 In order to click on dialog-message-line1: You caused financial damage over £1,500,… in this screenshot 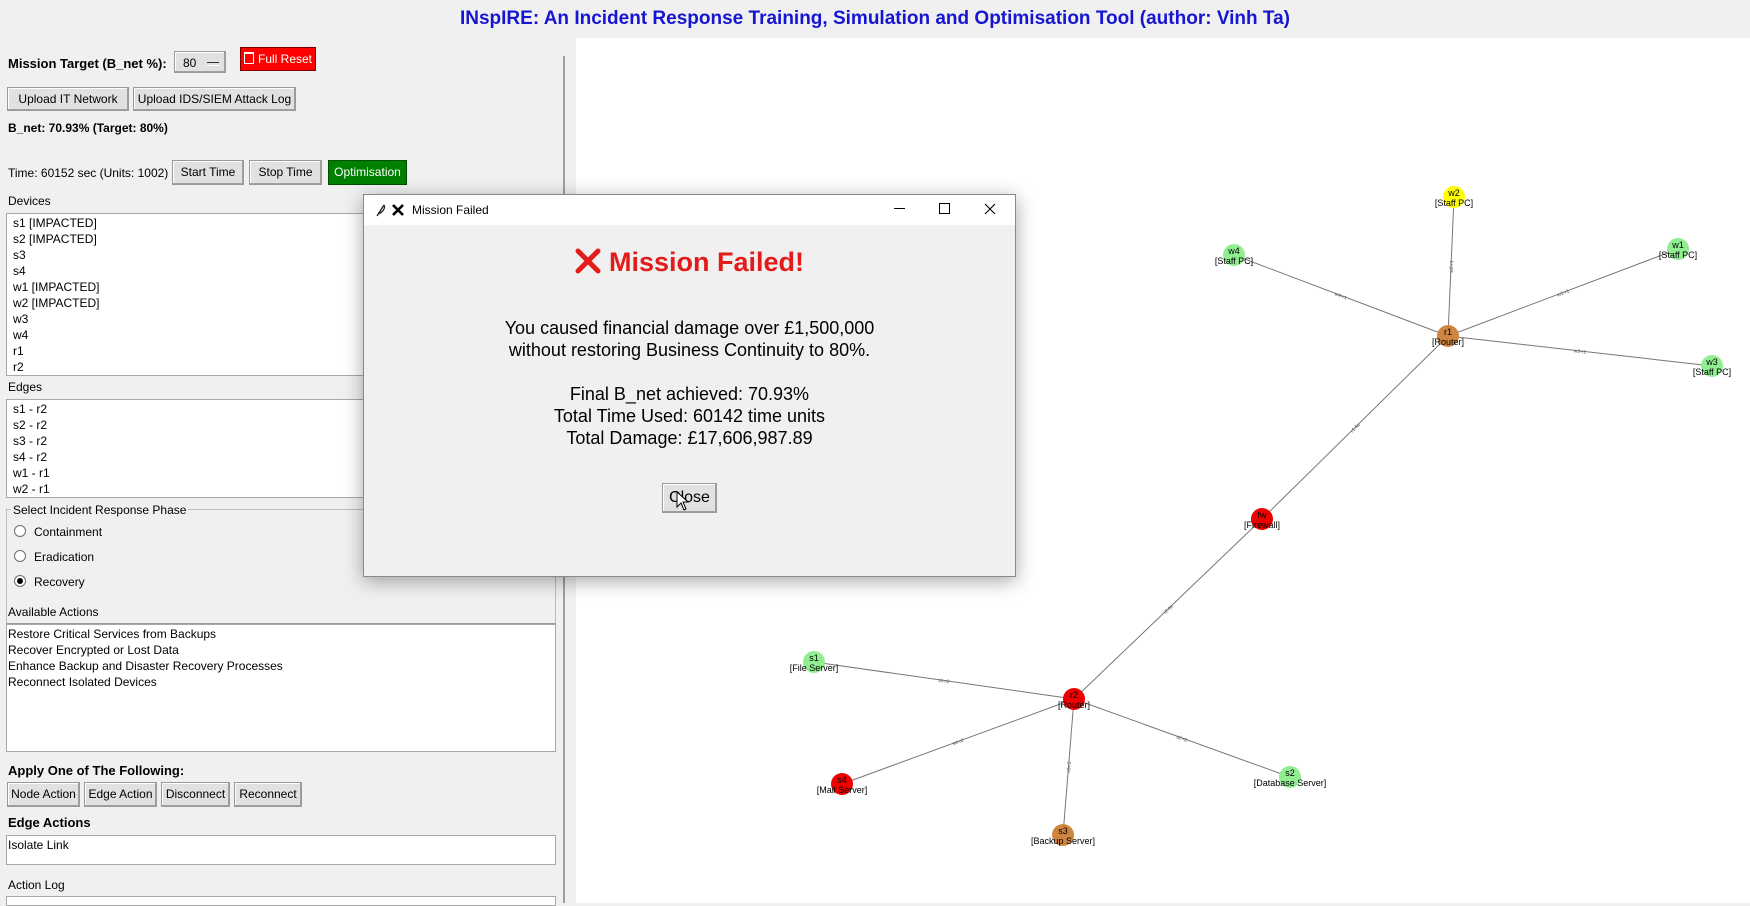, I will do `click(689, 328)`.